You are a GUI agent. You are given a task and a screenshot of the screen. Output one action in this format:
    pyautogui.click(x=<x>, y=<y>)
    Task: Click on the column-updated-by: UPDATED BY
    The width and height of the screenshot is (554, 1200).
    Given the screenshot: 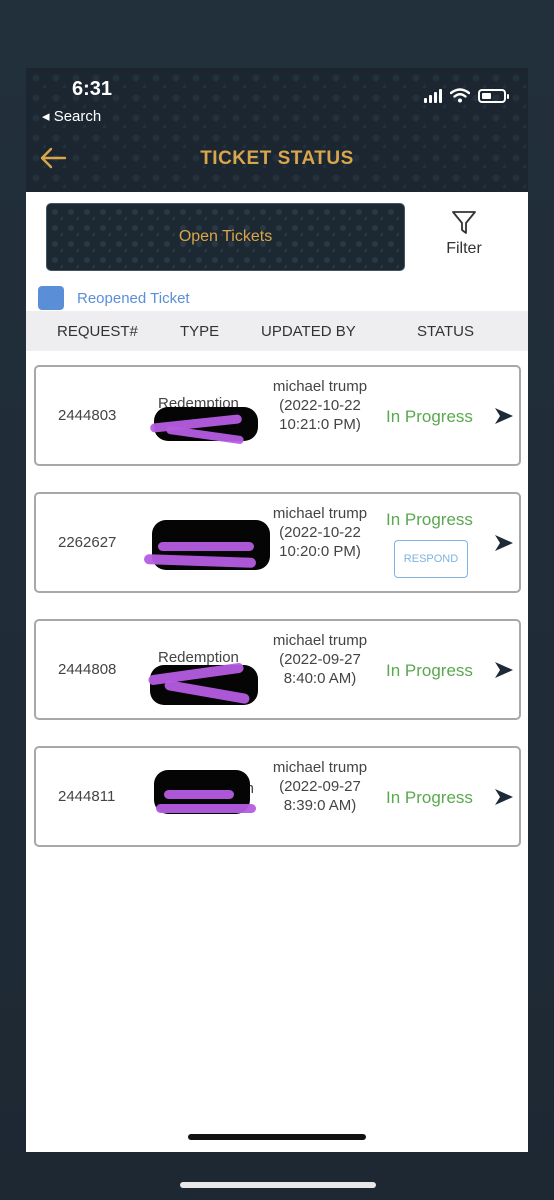 What is the action you would take?
    pyautogui.click(x=308, y=331)
    